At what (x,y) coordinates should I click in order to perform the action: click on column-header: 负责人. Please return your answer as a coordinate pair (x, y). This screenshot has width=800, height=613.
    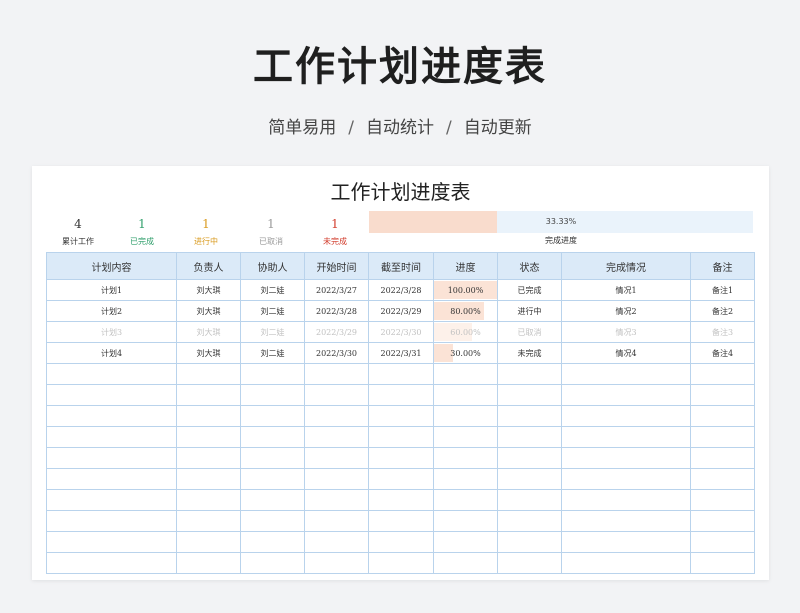
    Looking at the image, I should click on (208, 266).